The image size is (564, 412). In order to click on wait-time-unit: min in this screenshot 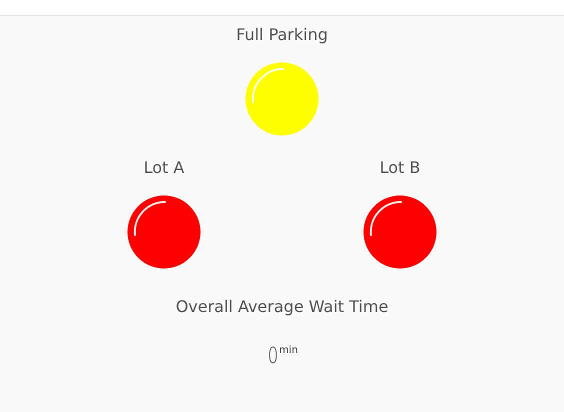, I will do `click(288, 351)`.